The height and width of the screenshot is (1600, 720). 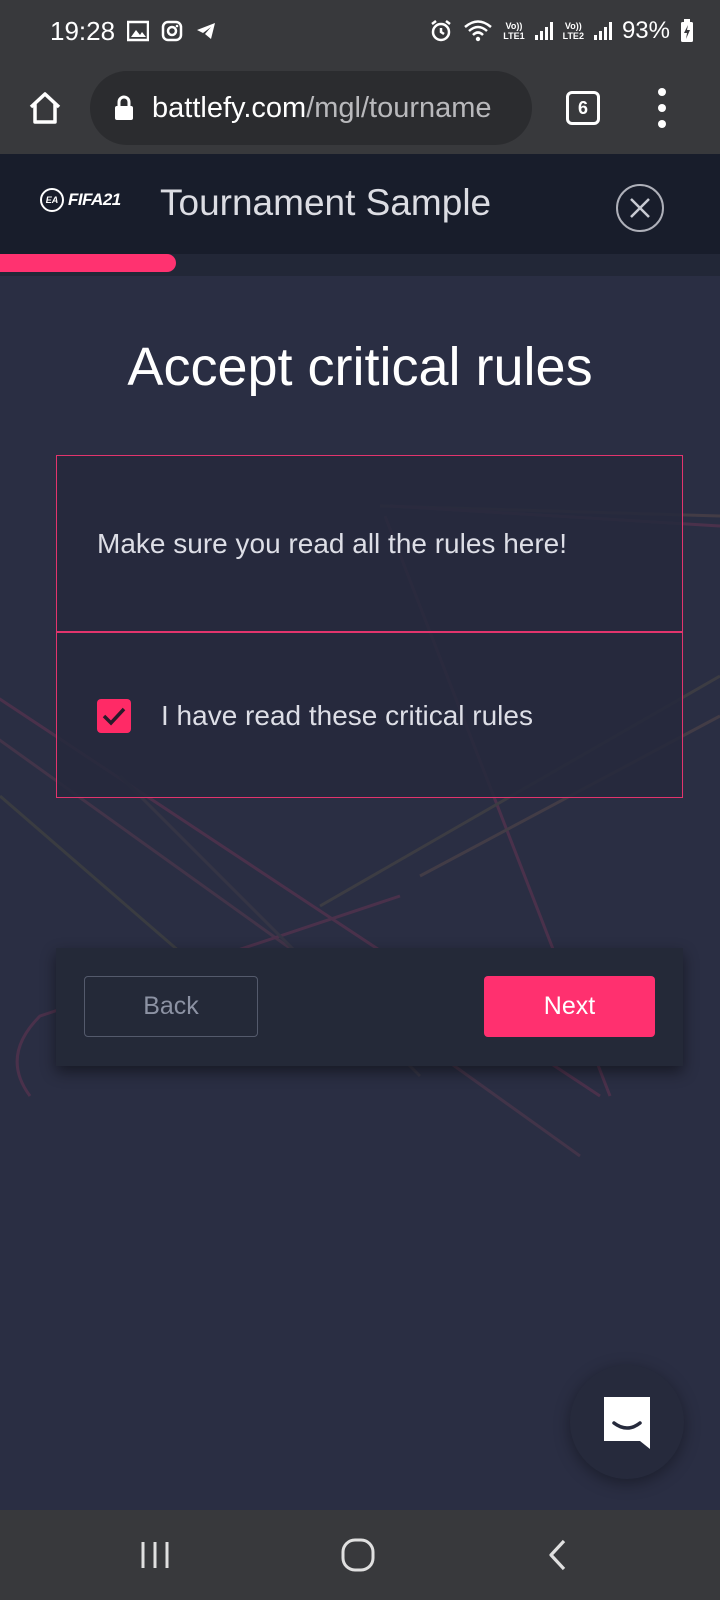 I want to click on wizard-navigation: Back Next, so click(x=369, y=1007).